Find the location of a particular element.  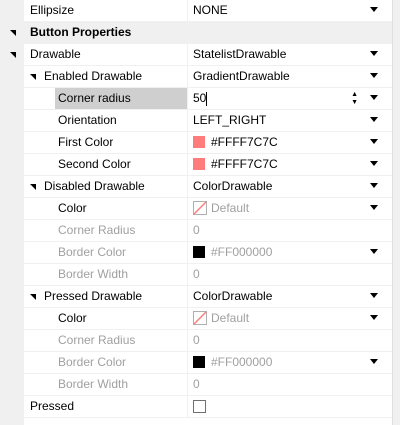

property-row-corner-radius-disabled: Corner Radius 0 is located at coordinates (196, 231).